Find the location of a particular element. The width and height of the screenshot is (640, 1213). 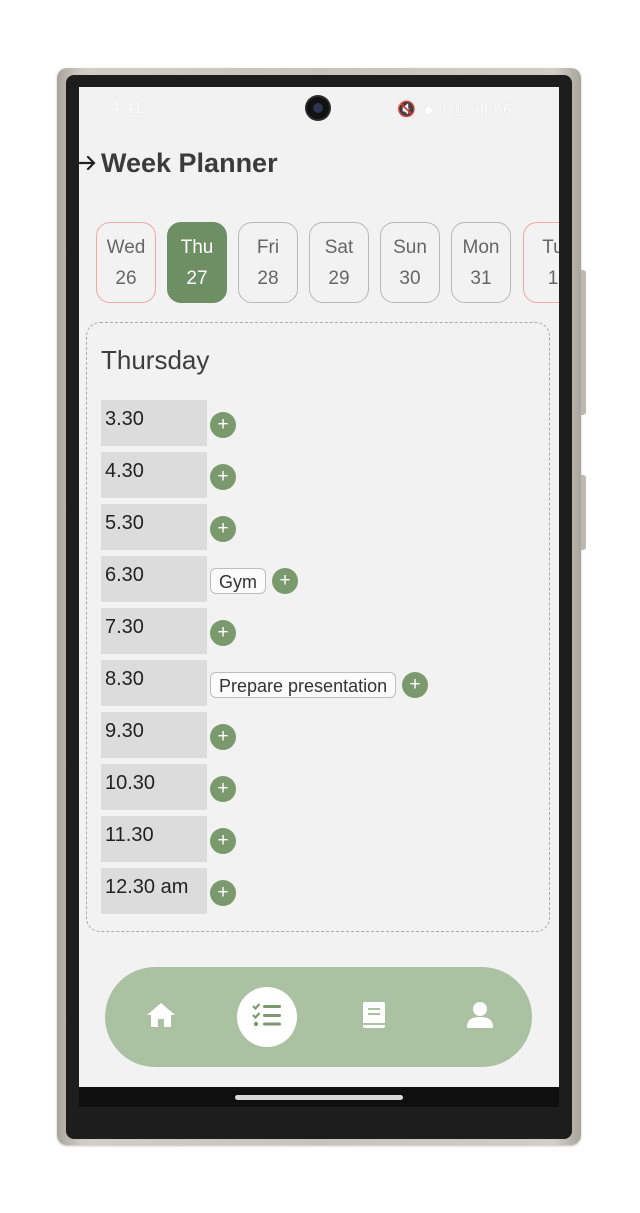

slot-items: Prepare presentation + is located at coordinates (318, 685).